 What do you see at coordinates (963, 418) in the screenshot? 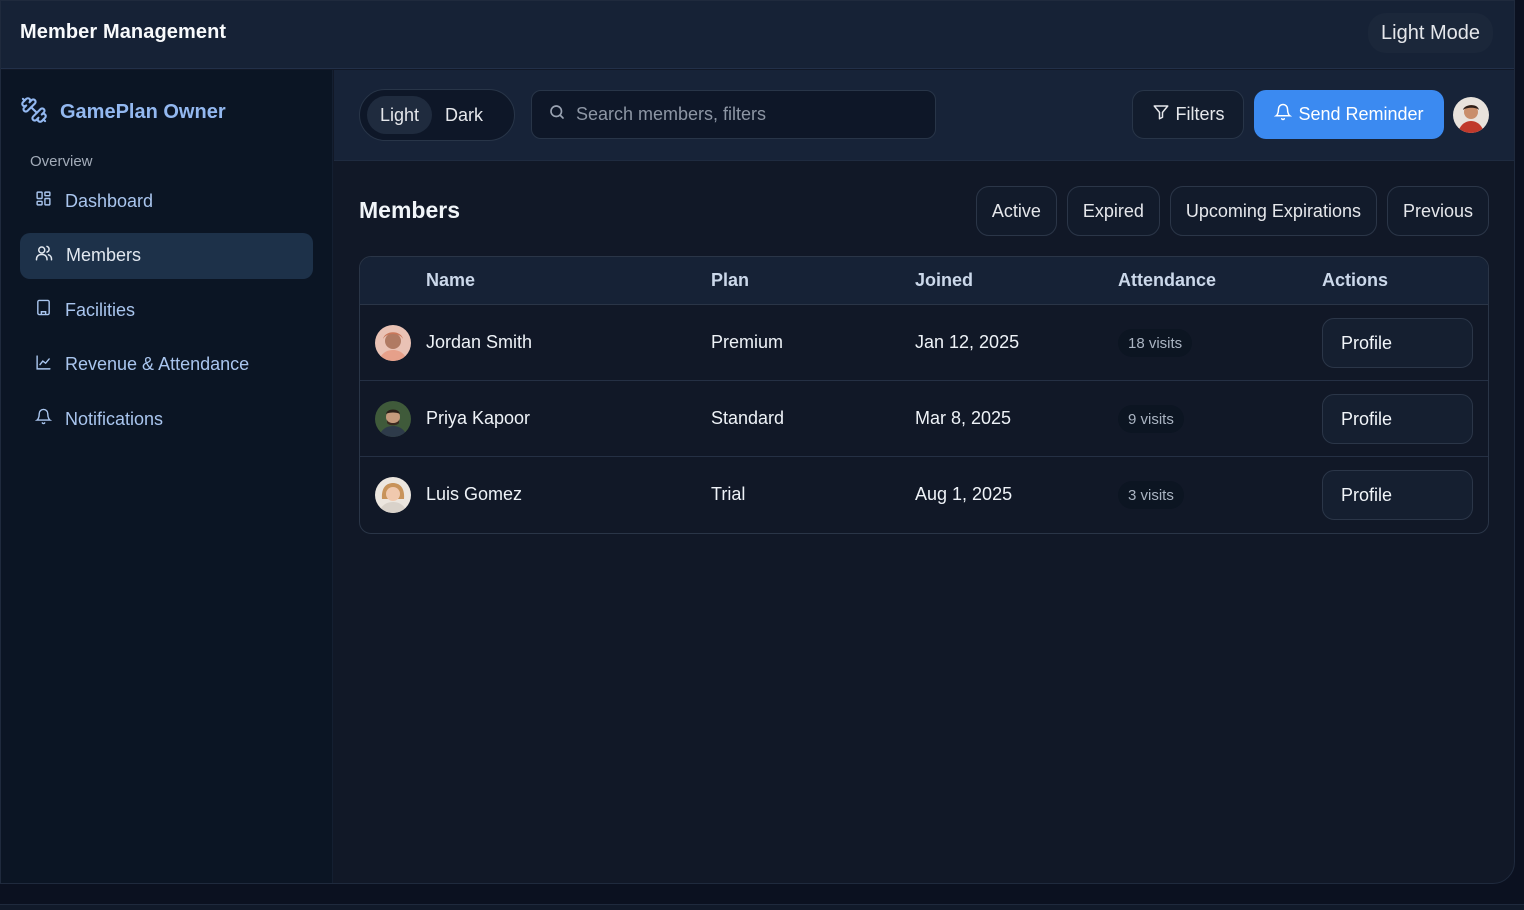
I see `member-joined: Mar 8, 2025` at bounding box center [963, 418].